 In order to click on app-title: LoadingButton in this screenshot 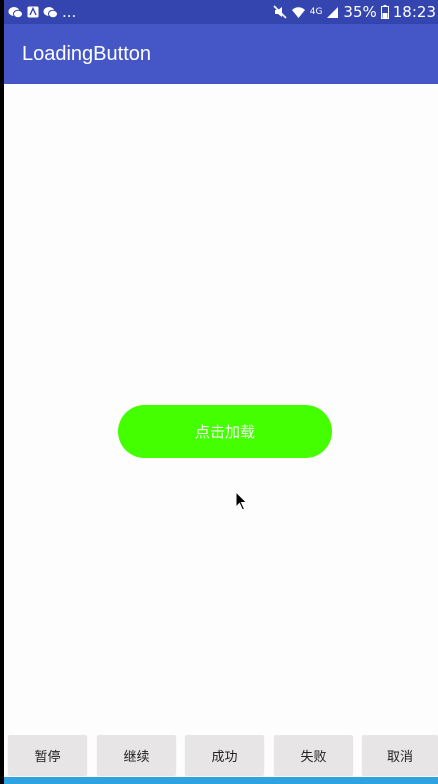, I will do `click(87, 53)`.